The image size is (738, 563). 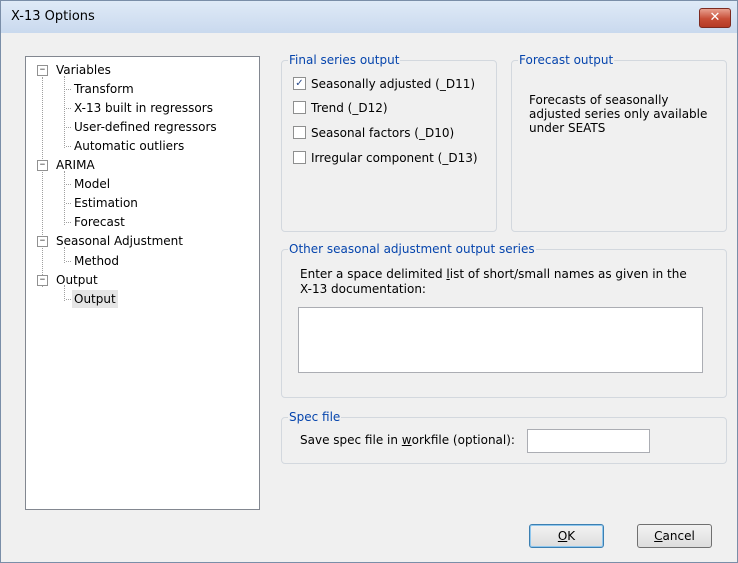 What do you see at coordinates (500, 340) in the screenshot?
I see `series-names-input` at bounding box center [500, 340].